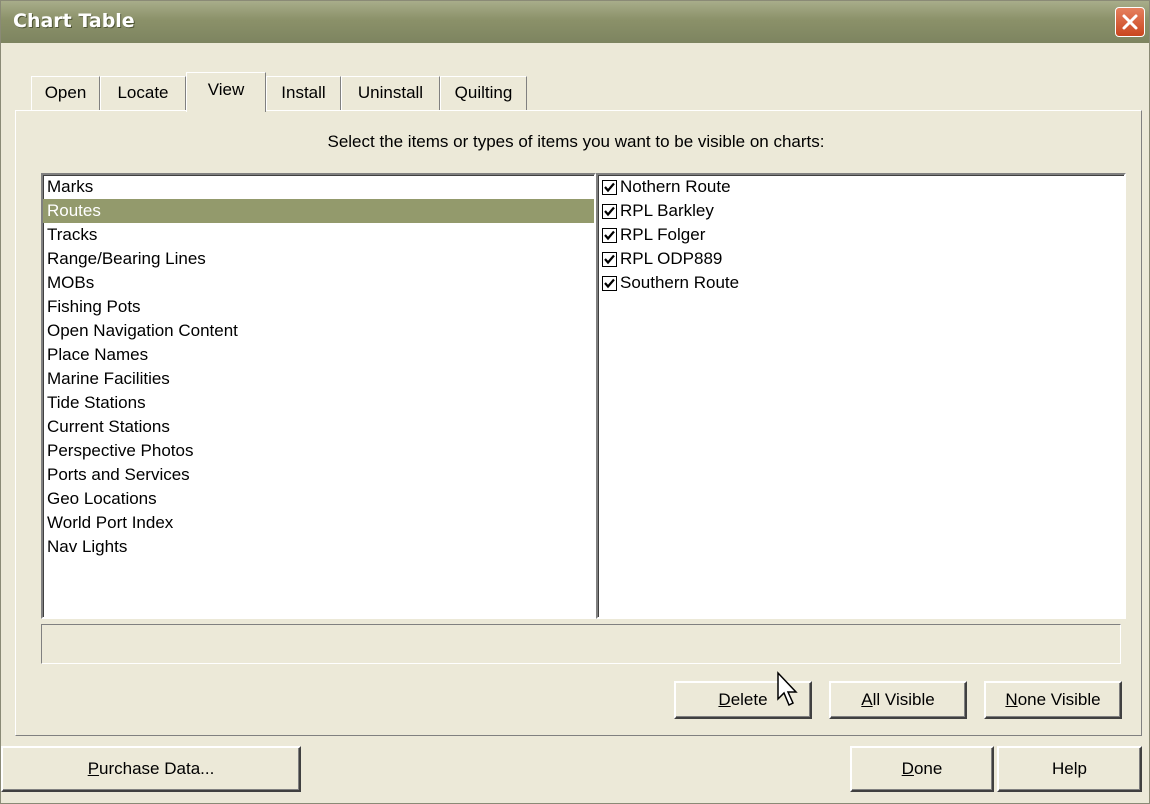  Describe the element at coordinates (318, 355) in the screenshot. I see `item-type-place-names: Place Names` at that location.